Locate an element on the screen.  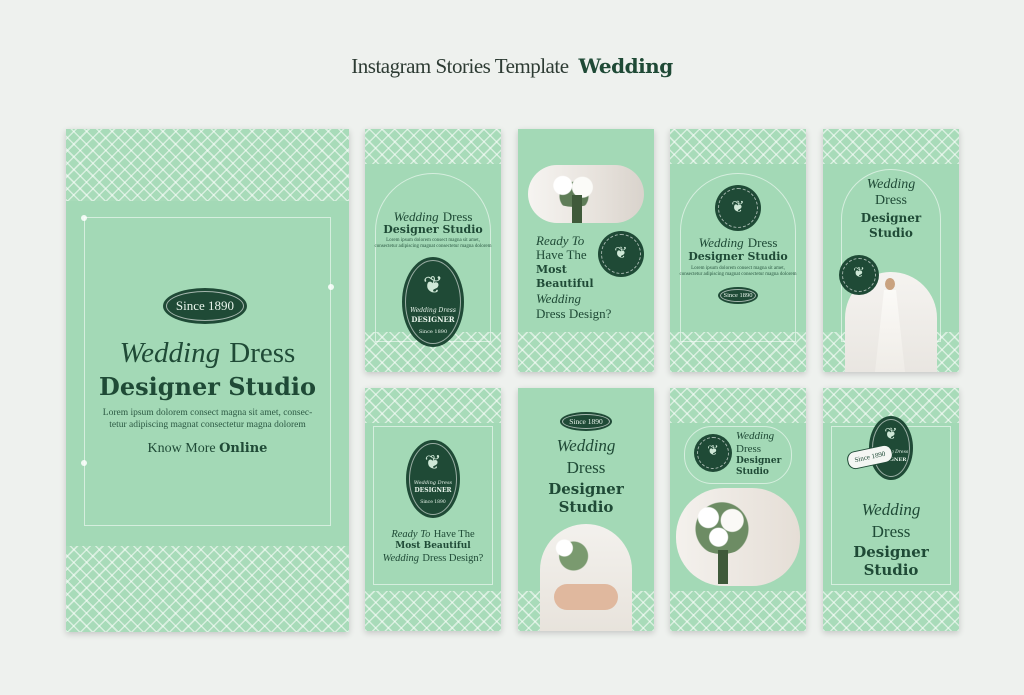
card4-subtitle: Designer Studio is located at coordinates (738, 256).